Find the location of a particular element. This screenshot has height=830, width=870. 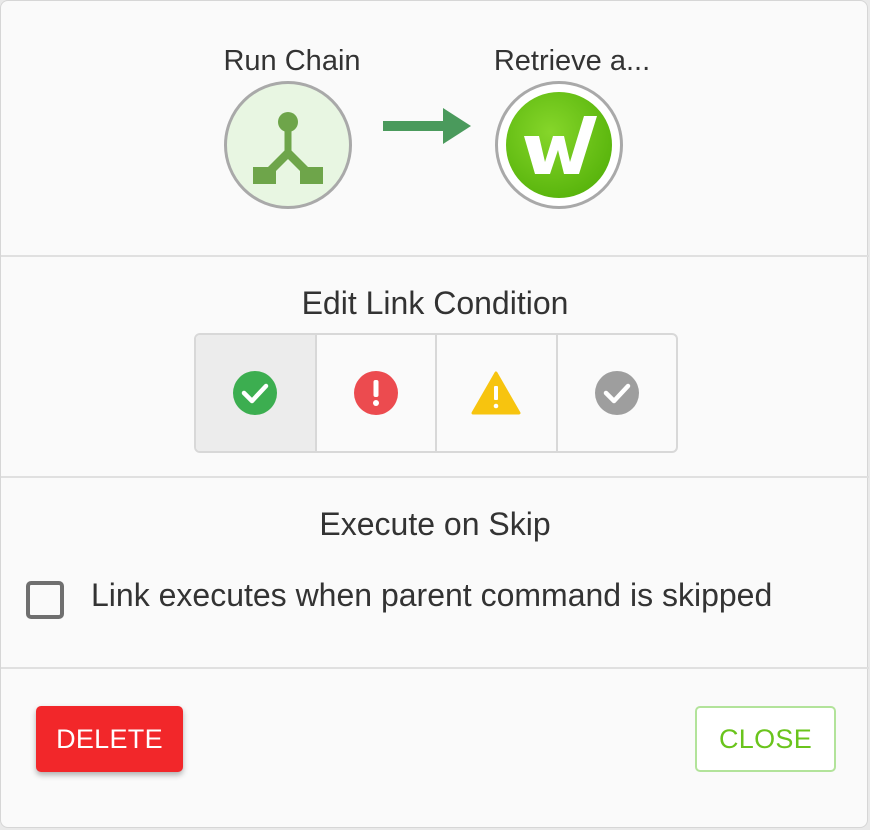

complete-check-icon is located at coordinates (616, 393).